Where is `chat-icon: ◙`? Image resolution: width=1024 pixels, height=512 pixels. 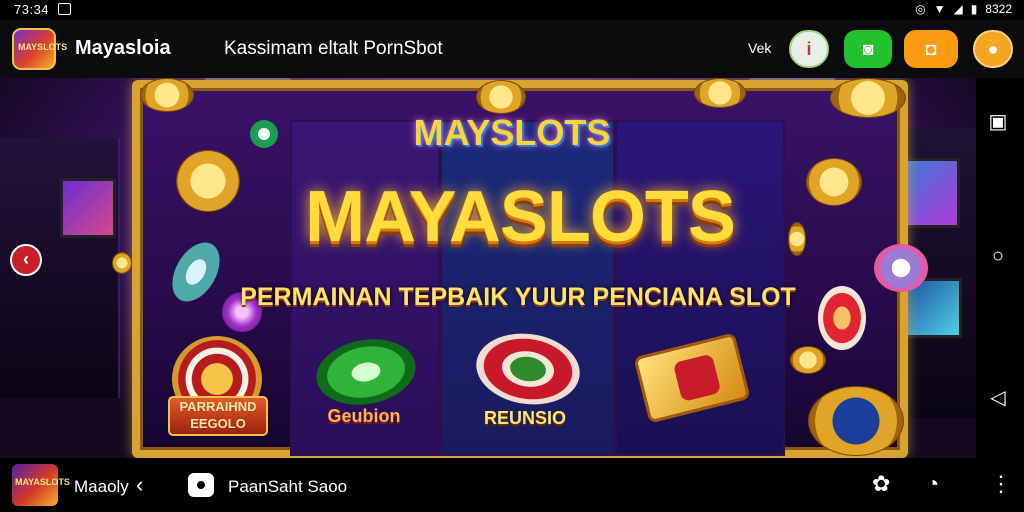 chat-icon: ◙ is located at coordinates (868, 48).